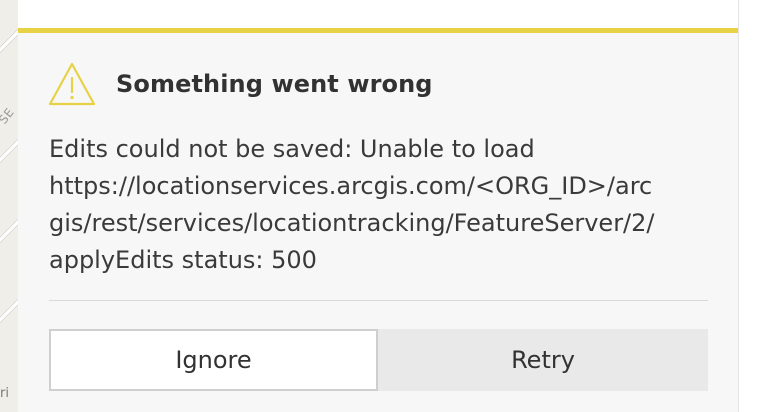 Image resolution: width=770 pixels, height=412 pixels. What do you see at coordinates (754, 206) in the screenshot?
I see `panel-right-edge` at bounding box center [754, 206].